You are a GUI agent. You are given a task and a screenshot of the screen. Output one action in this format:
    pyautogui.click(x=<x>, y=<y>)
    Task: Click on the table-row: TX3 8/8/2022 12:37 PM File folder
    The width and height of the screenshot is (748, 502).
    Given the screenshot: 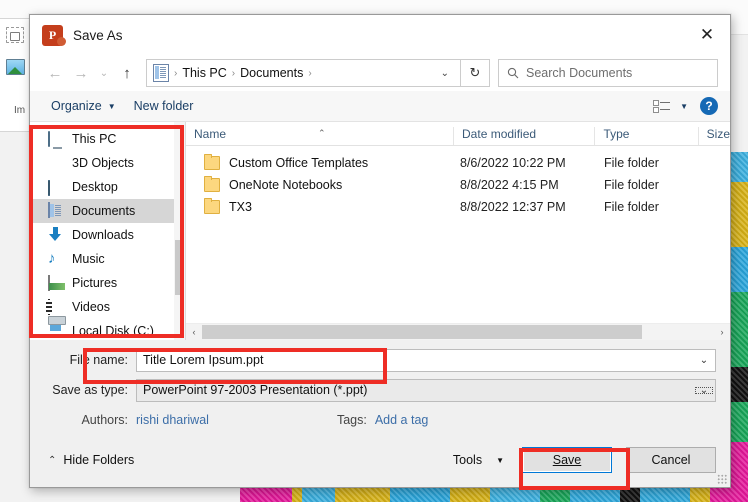 What is the action you would take?
    pyautogui.click(x=458, y=207)
    